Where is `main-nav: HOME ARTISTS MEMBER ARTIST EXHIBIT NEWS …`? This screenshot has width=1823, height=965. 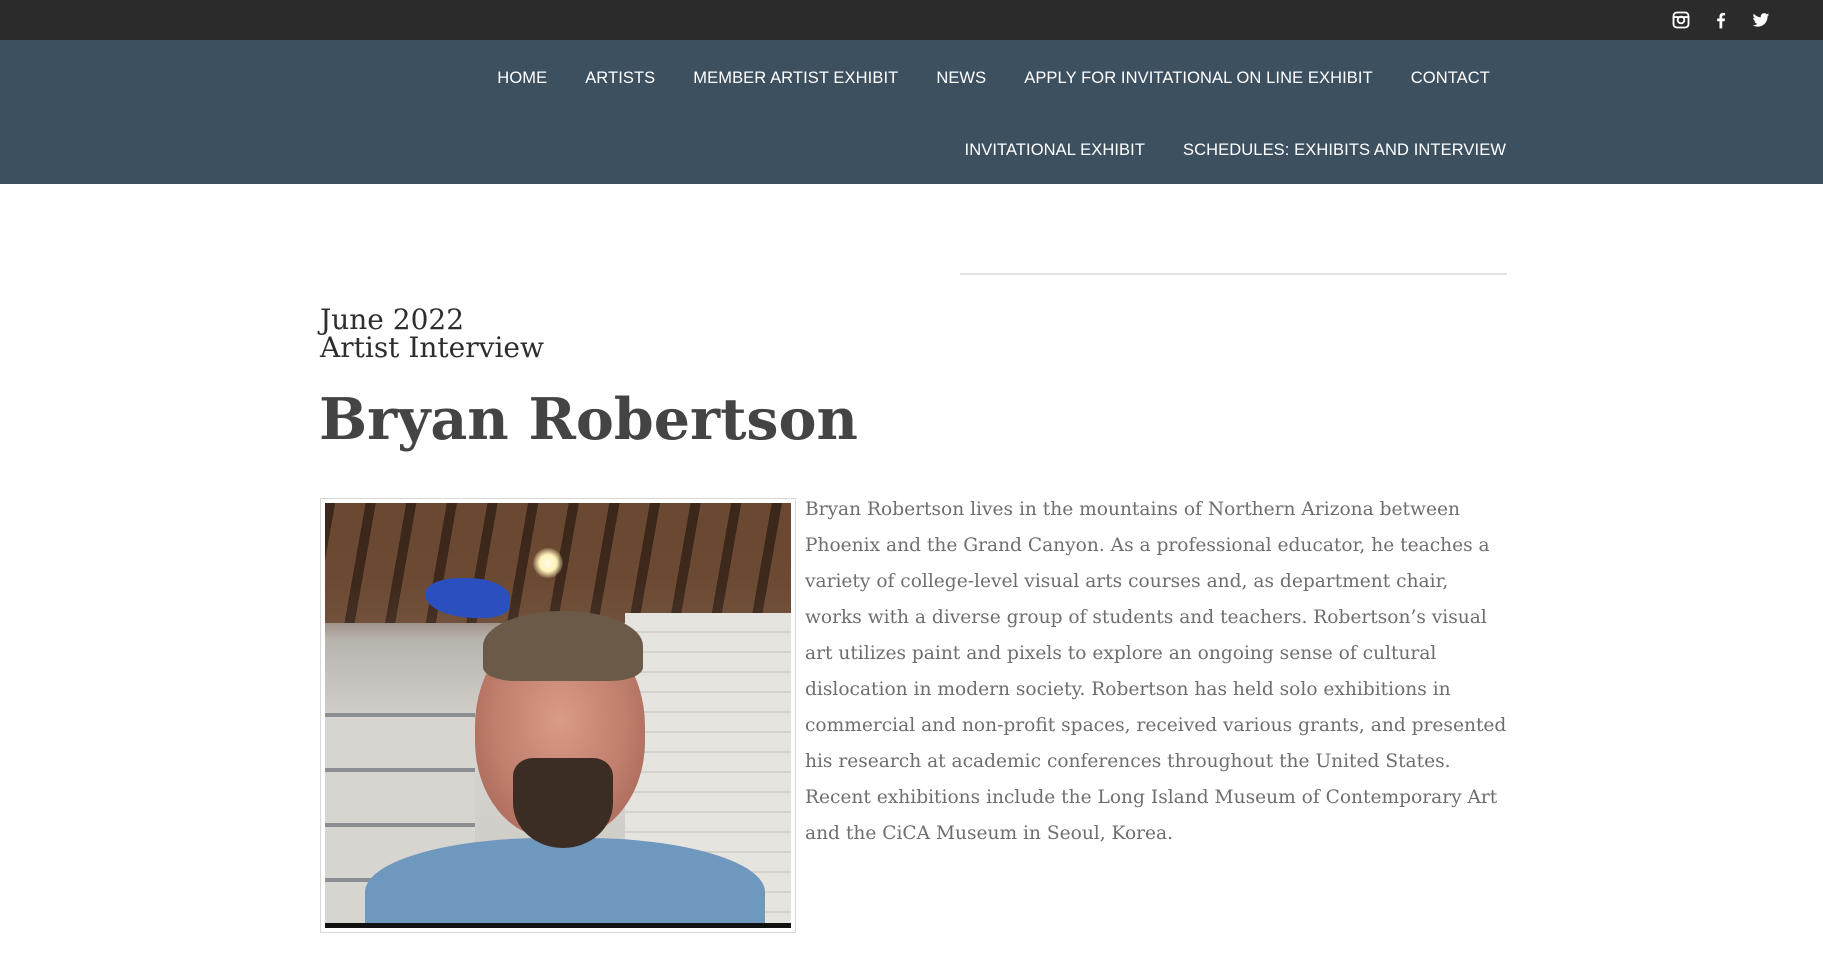 main-nav: HOME ARTISTS MEMBER ARTIST EXHIBIT NEWS … is located at coordinates (911, 112).